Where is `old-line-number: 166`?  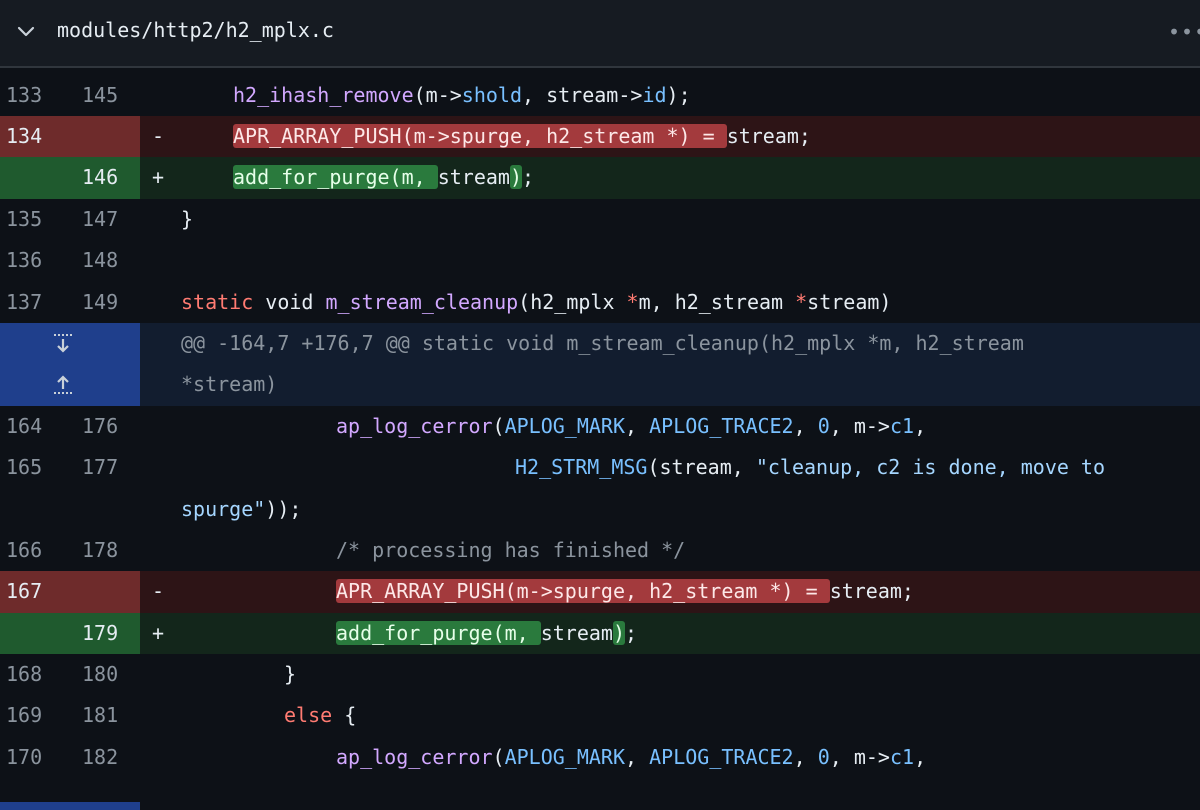 old-line-number: 166 is located at coordinates (24, 550).